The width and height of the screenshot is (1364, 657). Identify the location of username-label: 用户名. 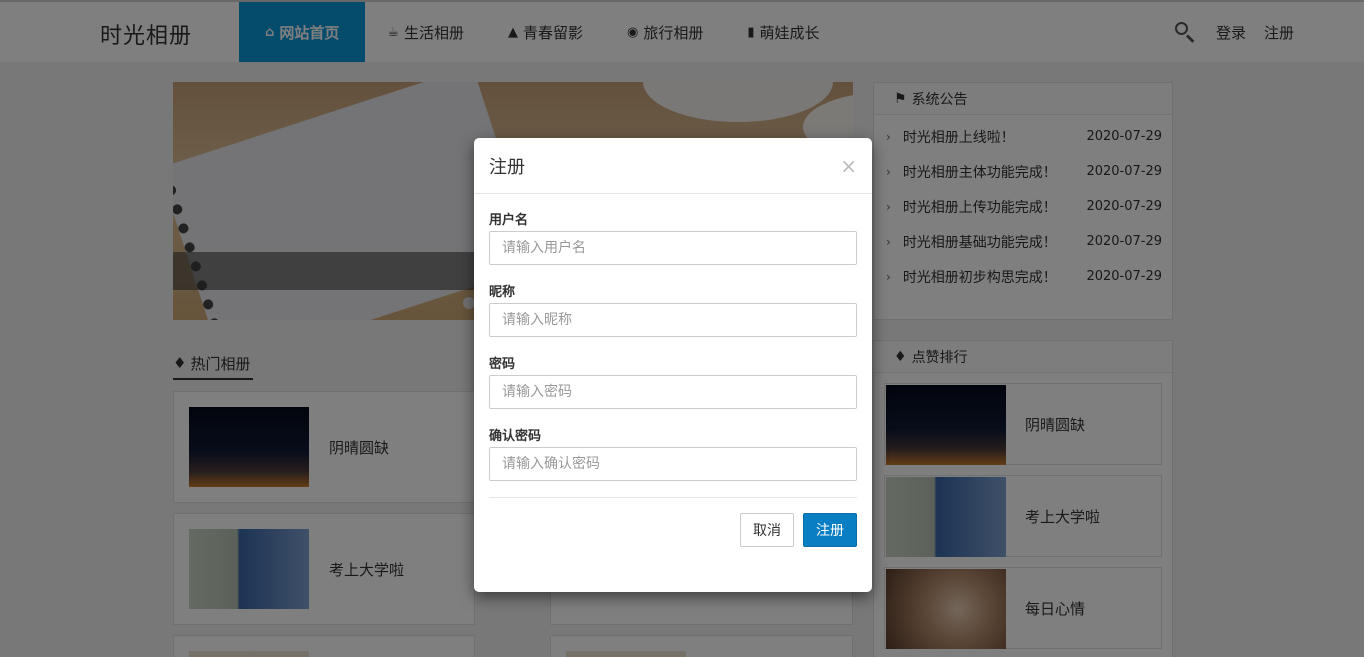
(509, 220).